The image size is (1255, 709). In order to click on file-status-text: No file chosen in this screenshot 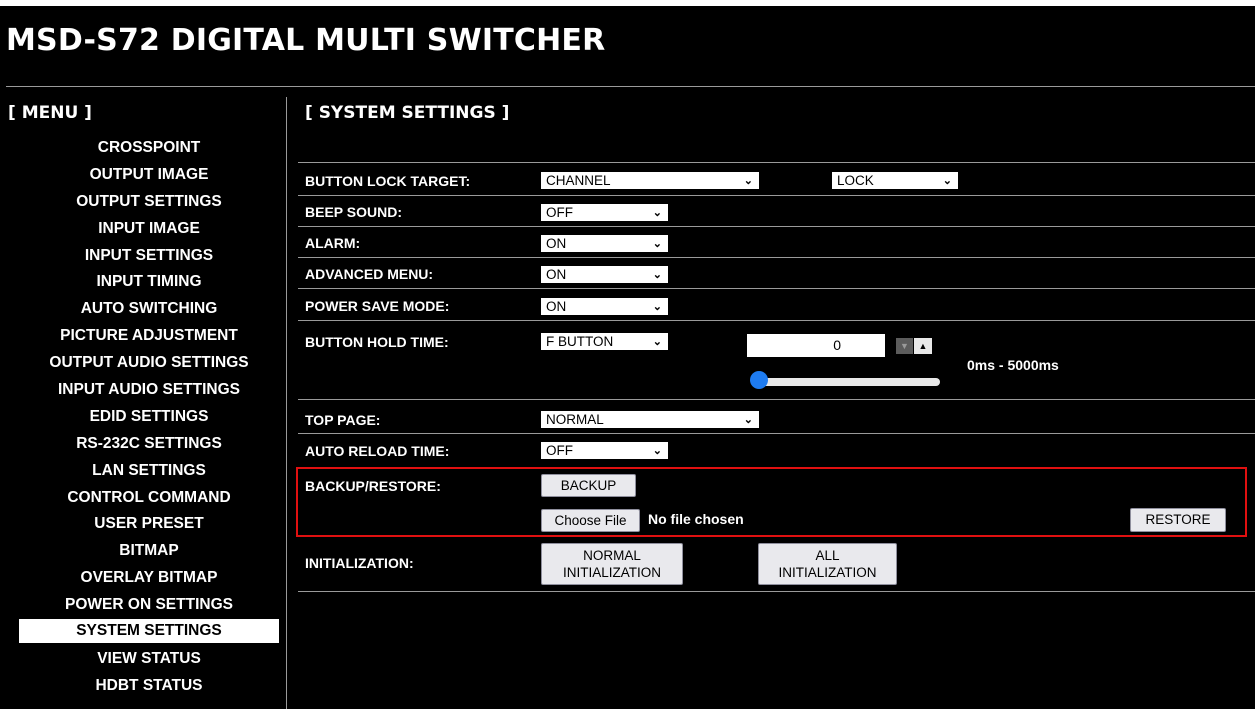, I will do `click(696, 519)`.